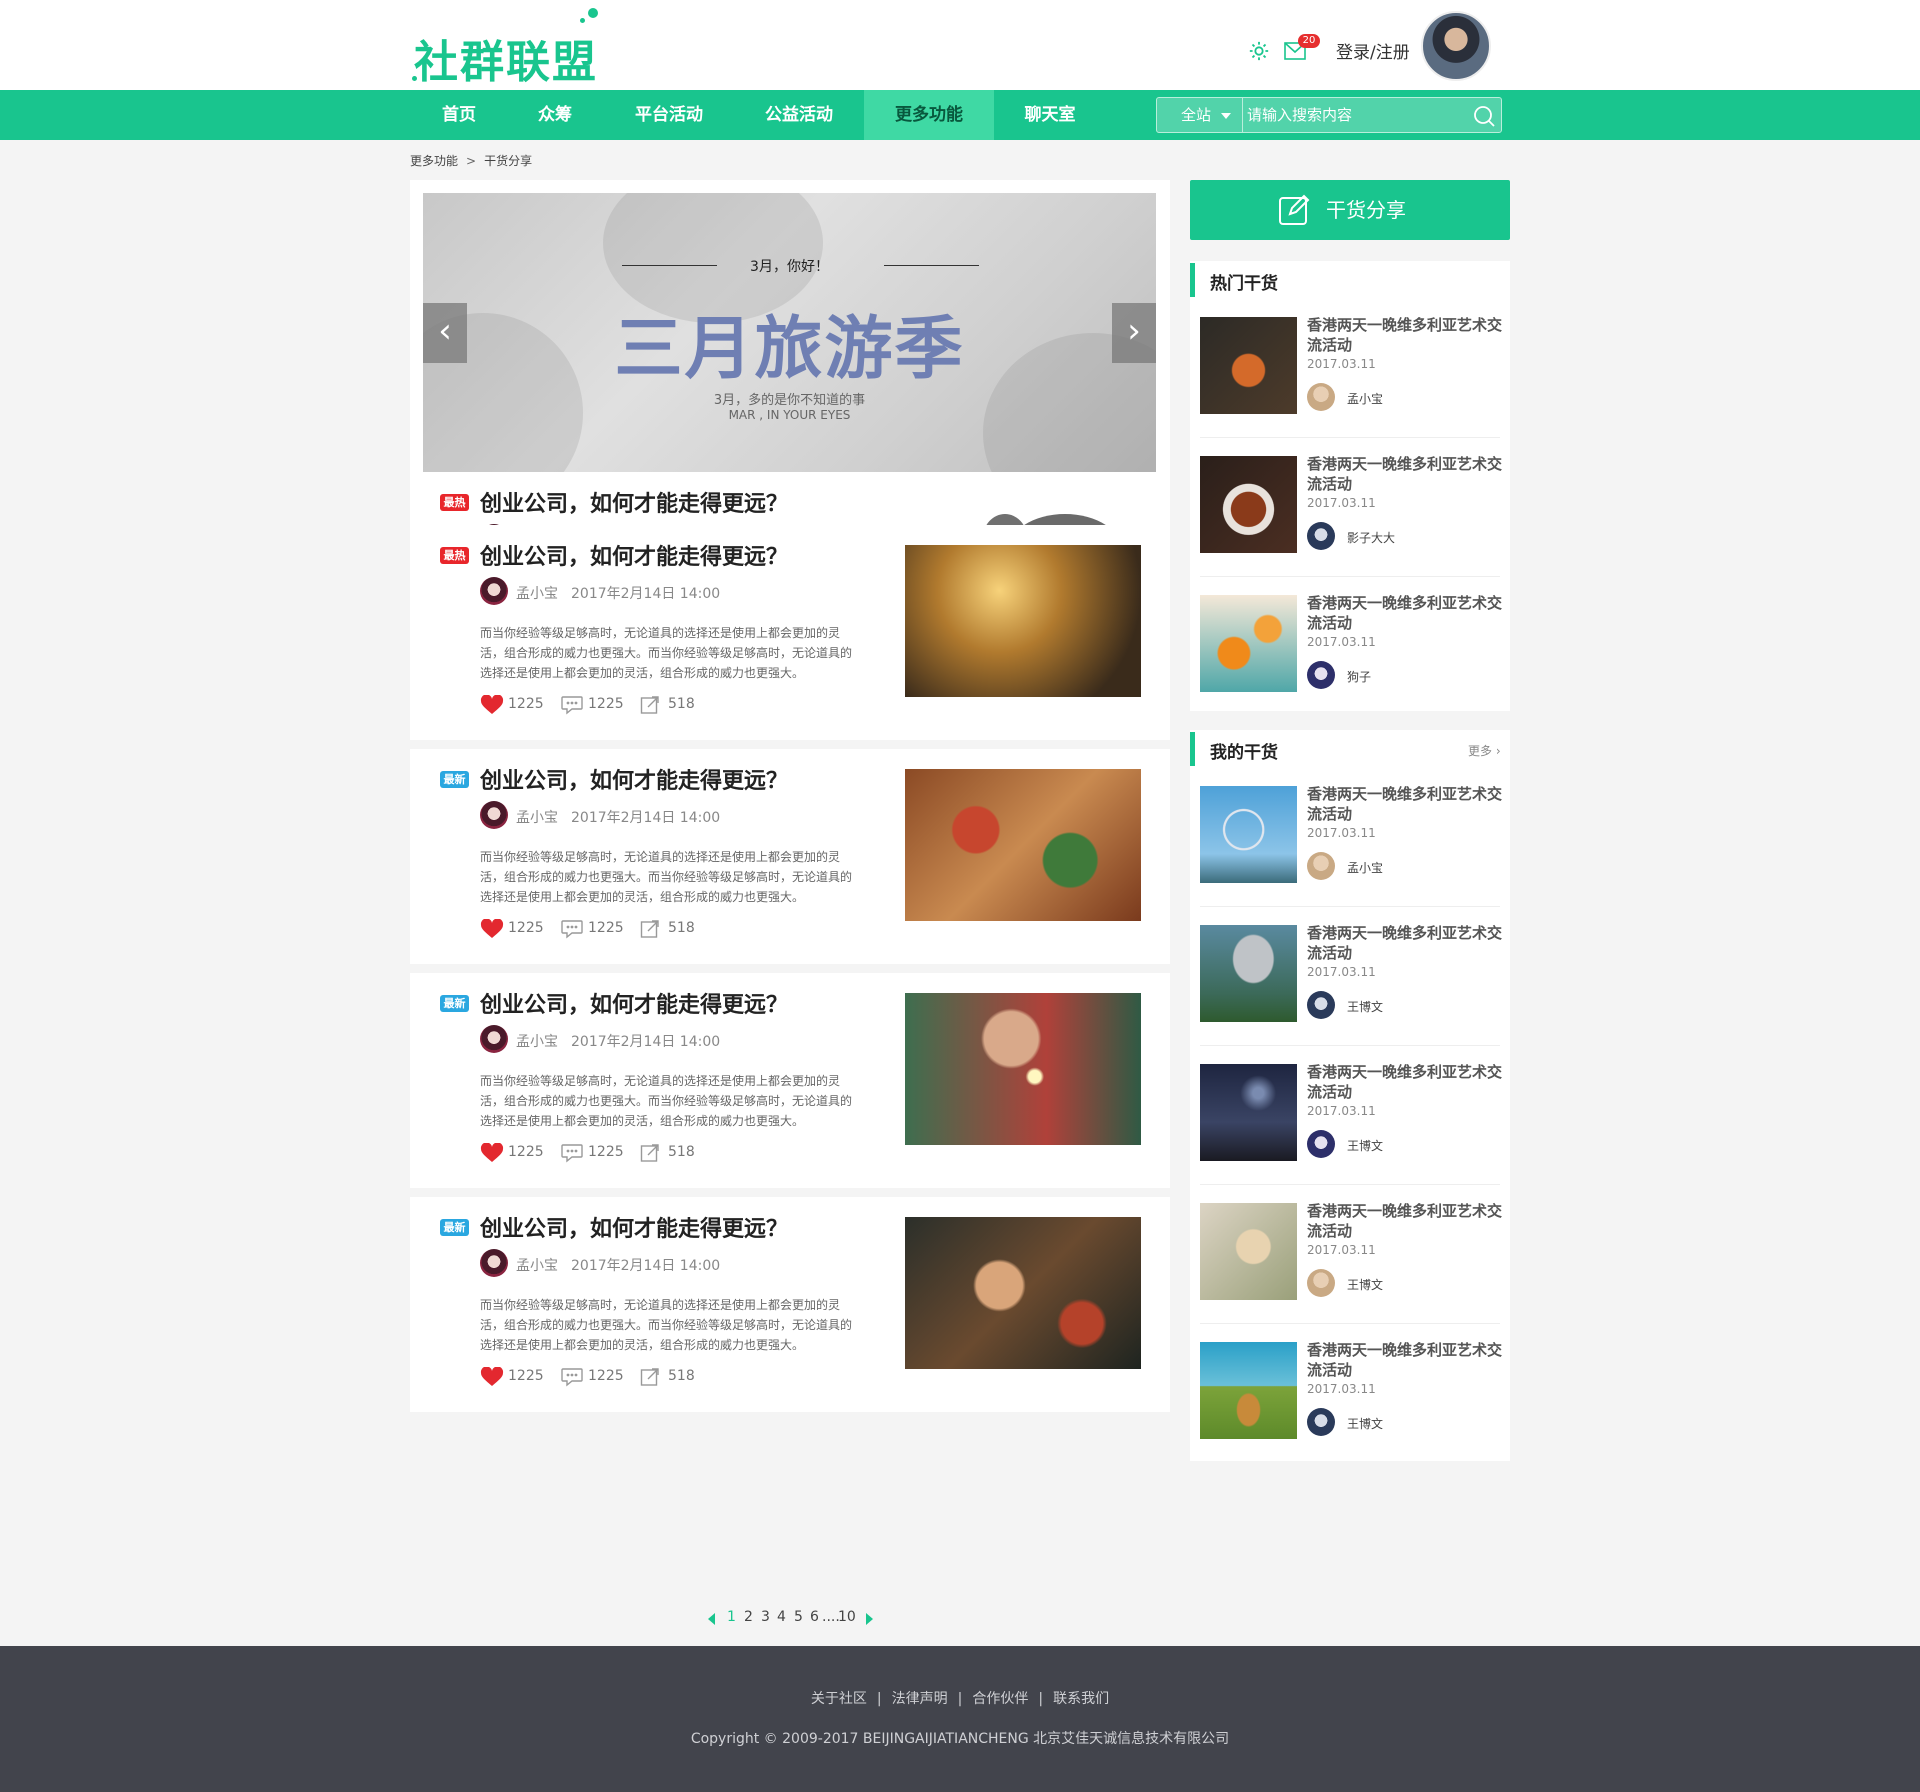 The width and height of the screenshot is (1920, 1792). What do you see at coordinates (1359, 676) in the screenshot?
I see `side-post-author: 狗子` at bounding box center [1359, 676].